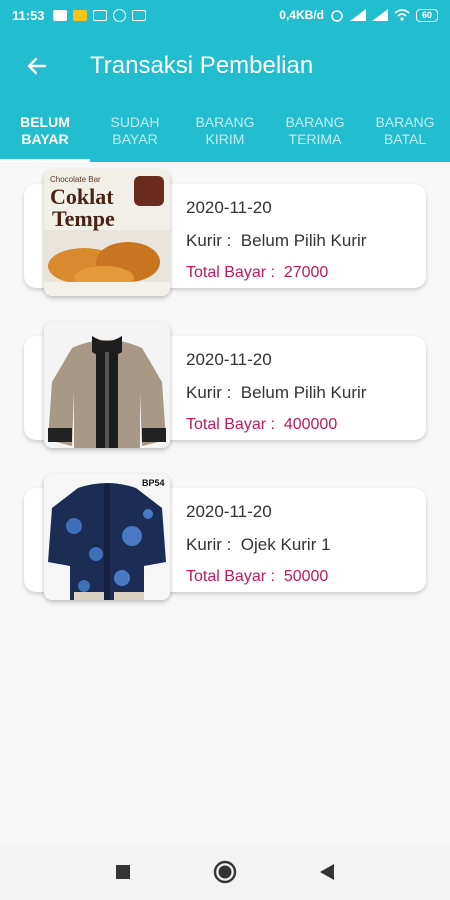 The height and width of the screenshot is (900, 450). I want to click on transaction-total: Total Bayar : 400000, so click(276, 425).